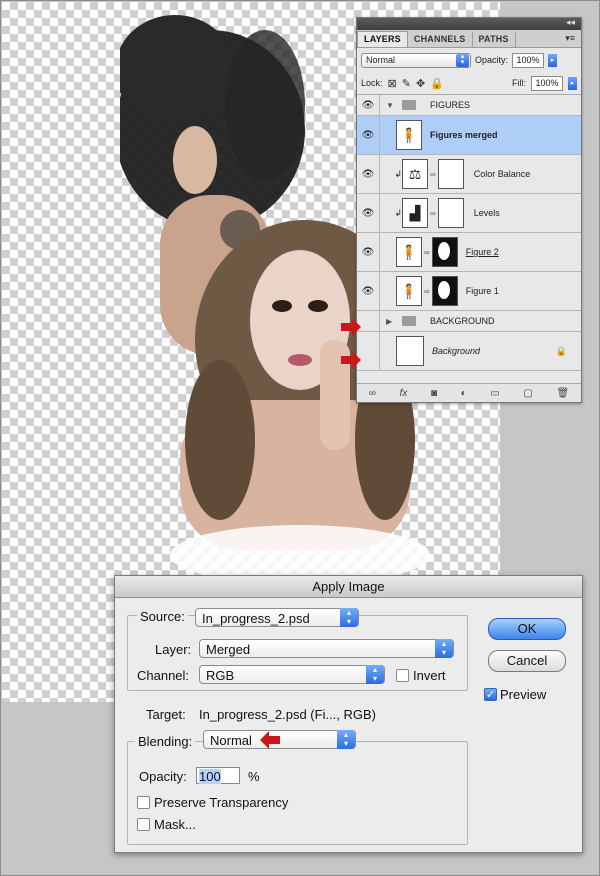  What do you see at coordinates (372, 83) in the screenshot?
I see `lock-label: Lock:` at bounding box center [372, 83].